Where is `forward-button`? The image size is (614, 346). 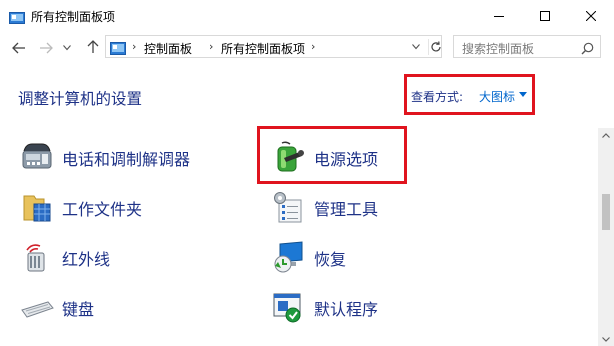 forward-button is located at coordinates (46, 48).